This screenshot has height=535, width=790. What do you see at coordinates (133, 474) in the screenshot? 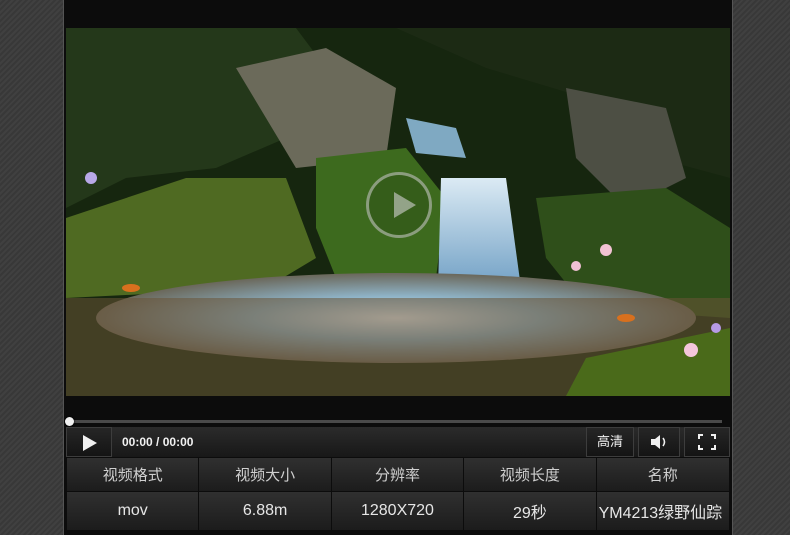
I see `header-format: 视频格式` at bounding box center [133, 474].